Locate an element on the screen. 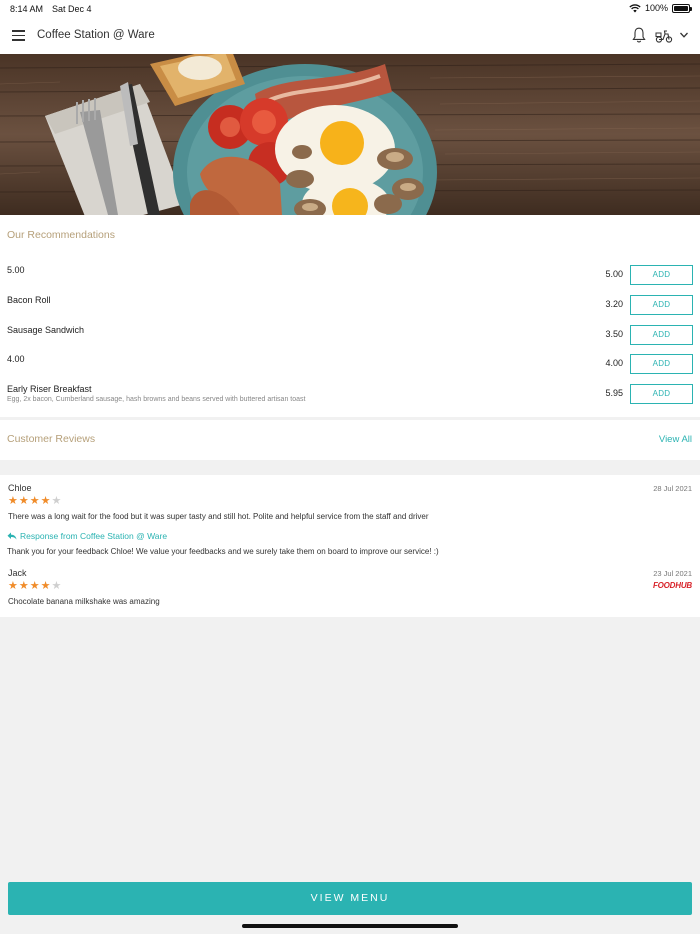 The height and width of the screenshot is (934, 700). recommendations-title: Our Recommendations is located at coordinates (61, 235).